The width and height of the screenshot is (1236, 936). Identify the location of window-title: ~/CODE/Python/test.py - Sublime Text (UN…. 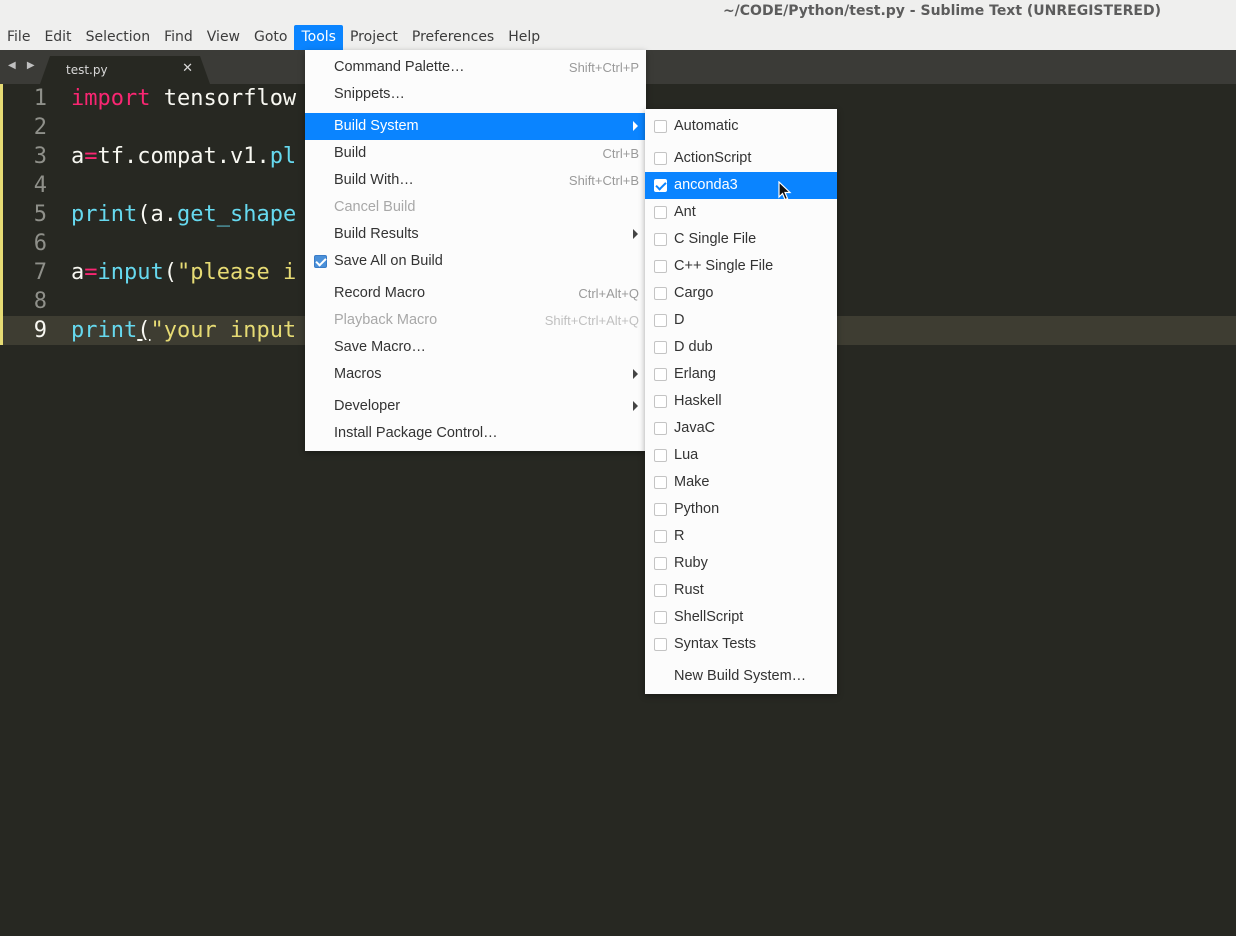
(941, 11).